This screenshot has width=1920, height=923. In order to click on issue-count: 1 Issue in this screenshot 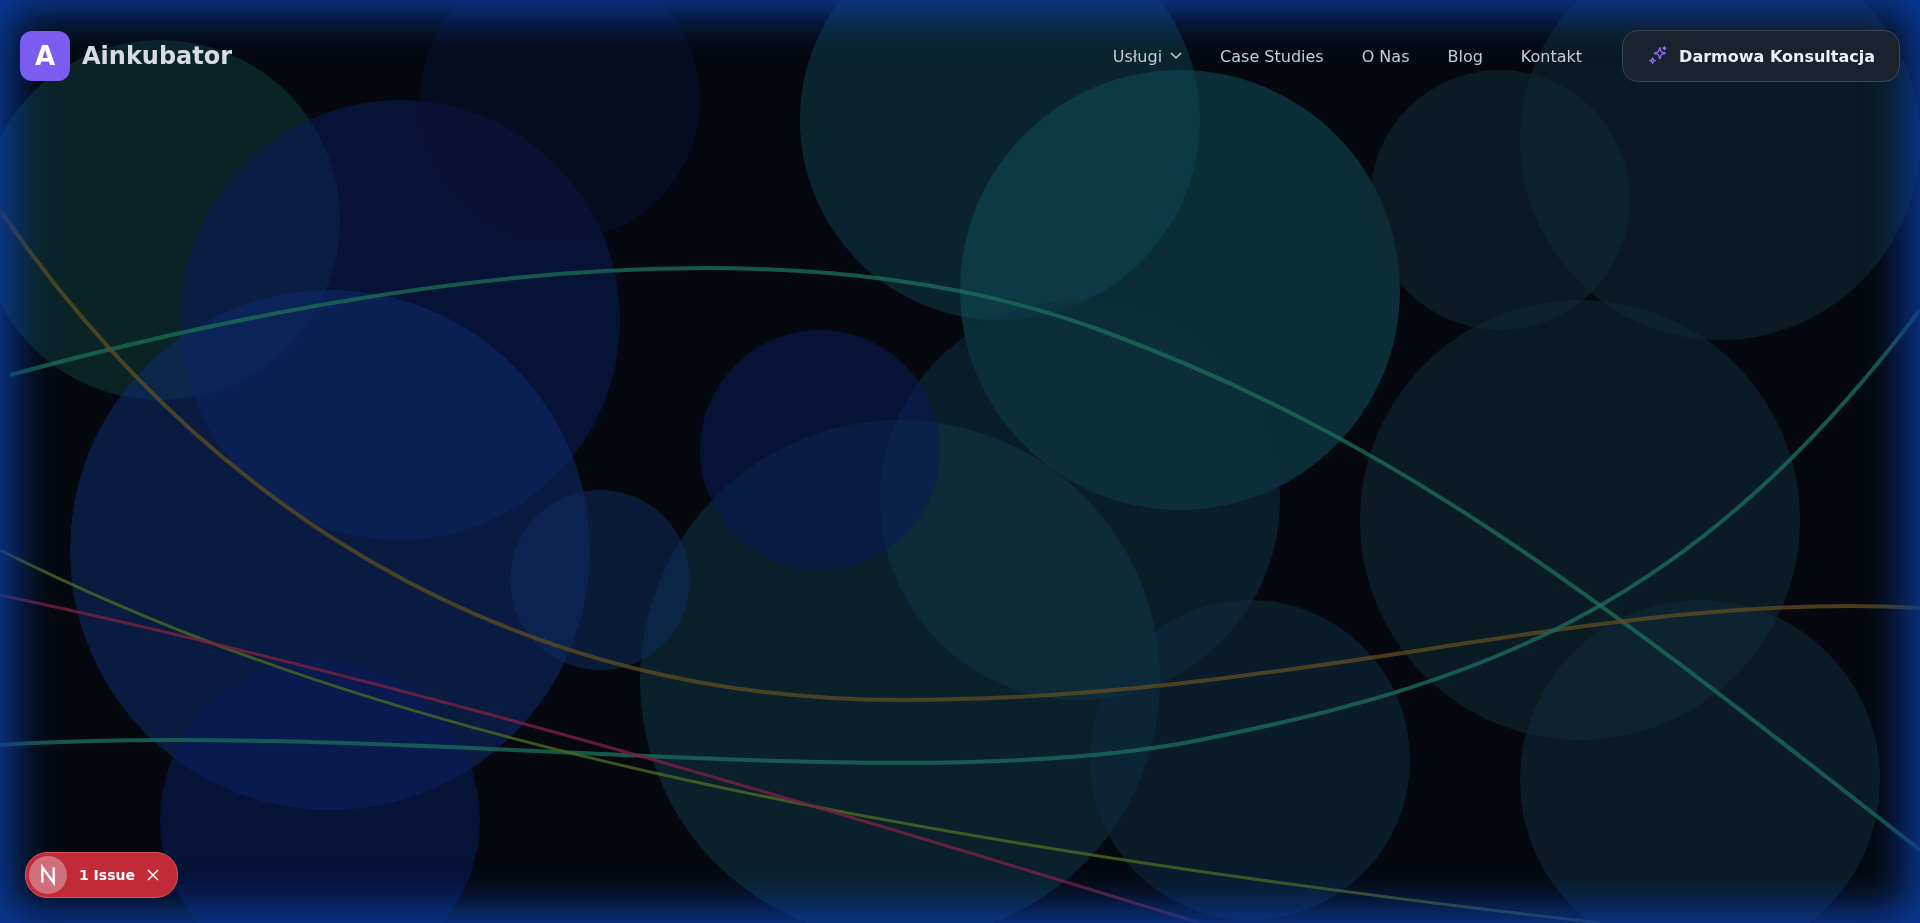, I will do `click(107, 875)`.